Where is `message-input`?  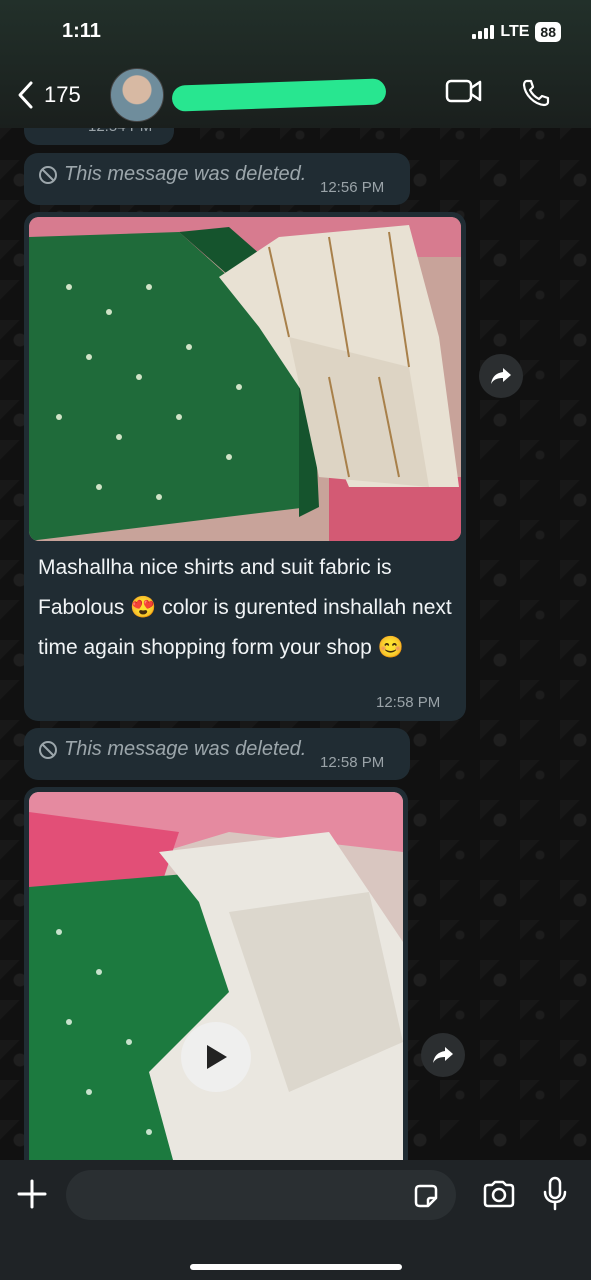 message-input is located at coordinates (261, 1195).